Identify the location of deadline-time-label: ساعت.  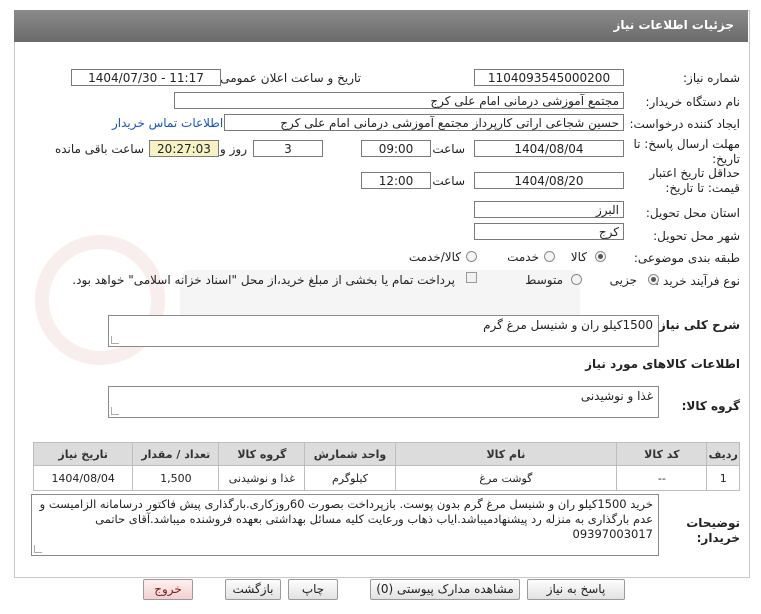
(448, 149).